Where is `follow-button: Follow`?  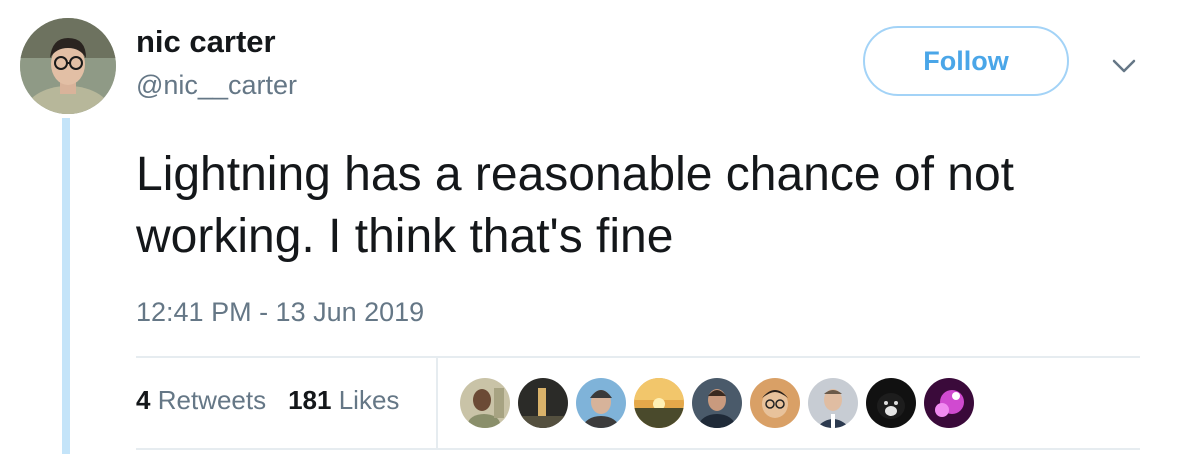
follow-button: Follow is located at coordinates (966, 61).